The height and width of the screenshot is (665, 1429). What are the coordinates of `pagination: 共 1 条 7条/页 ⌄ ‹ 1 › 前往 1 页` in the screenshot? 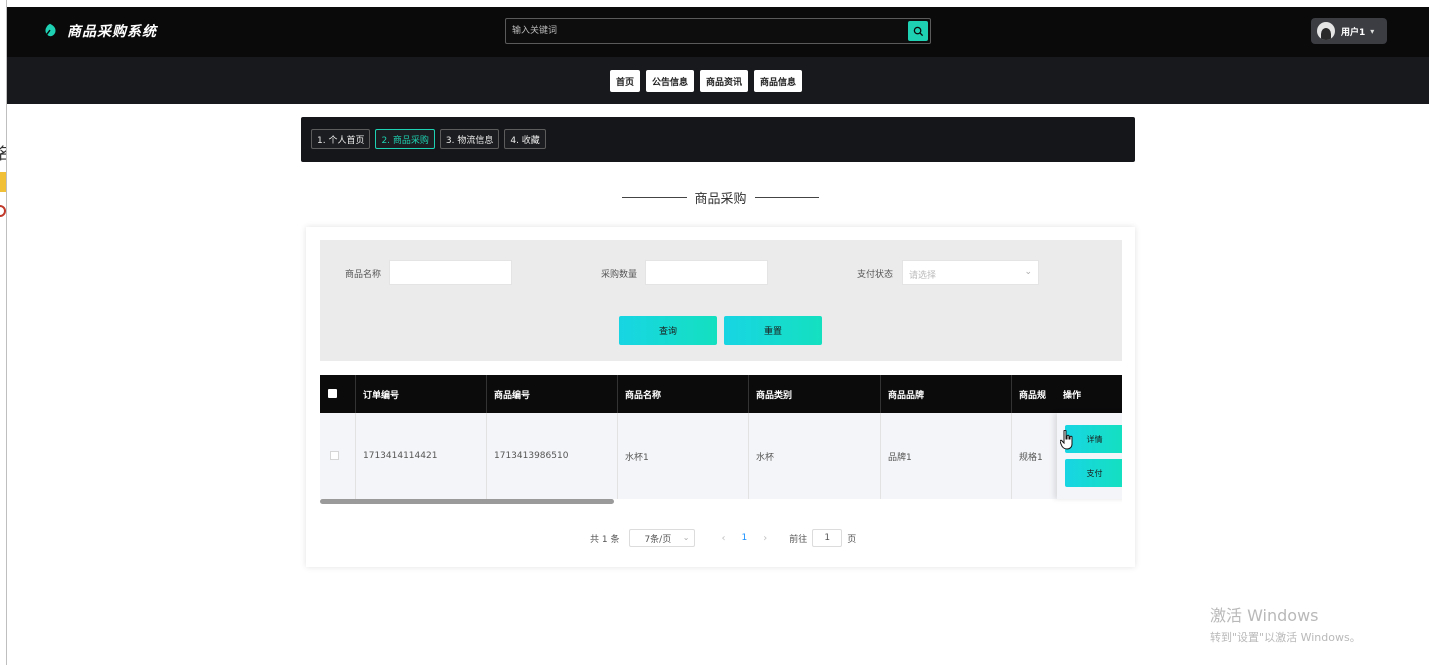 It's located at (723, 538).